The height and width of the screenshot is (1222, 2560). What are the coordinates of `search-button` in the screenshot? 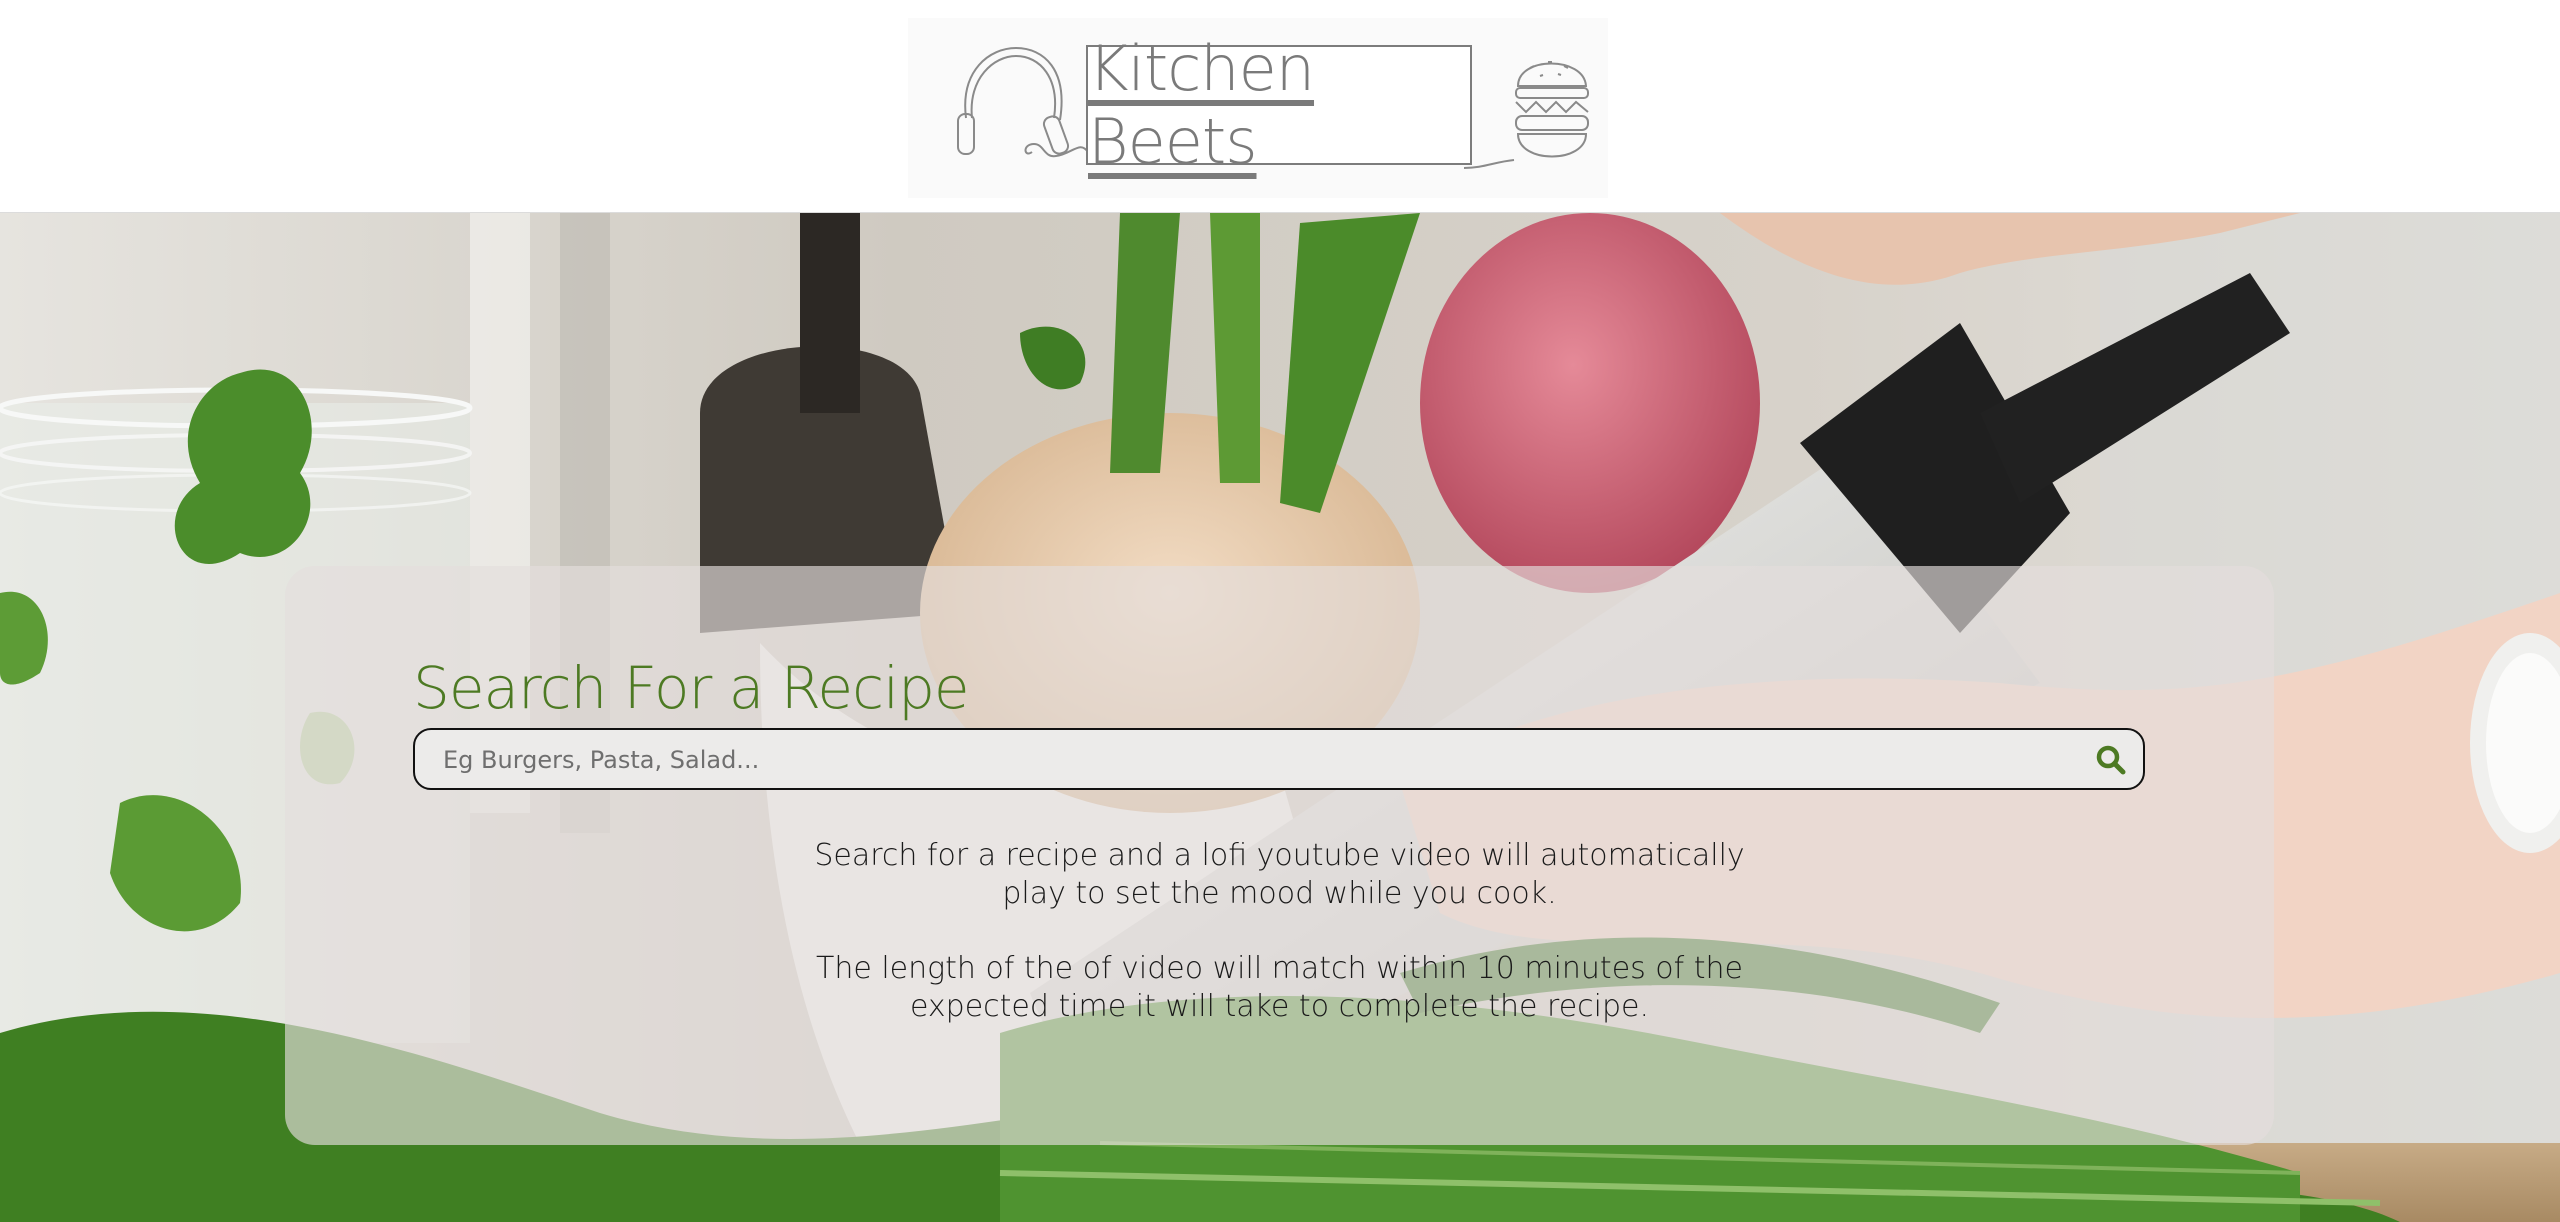 It's located at (2111, 760).